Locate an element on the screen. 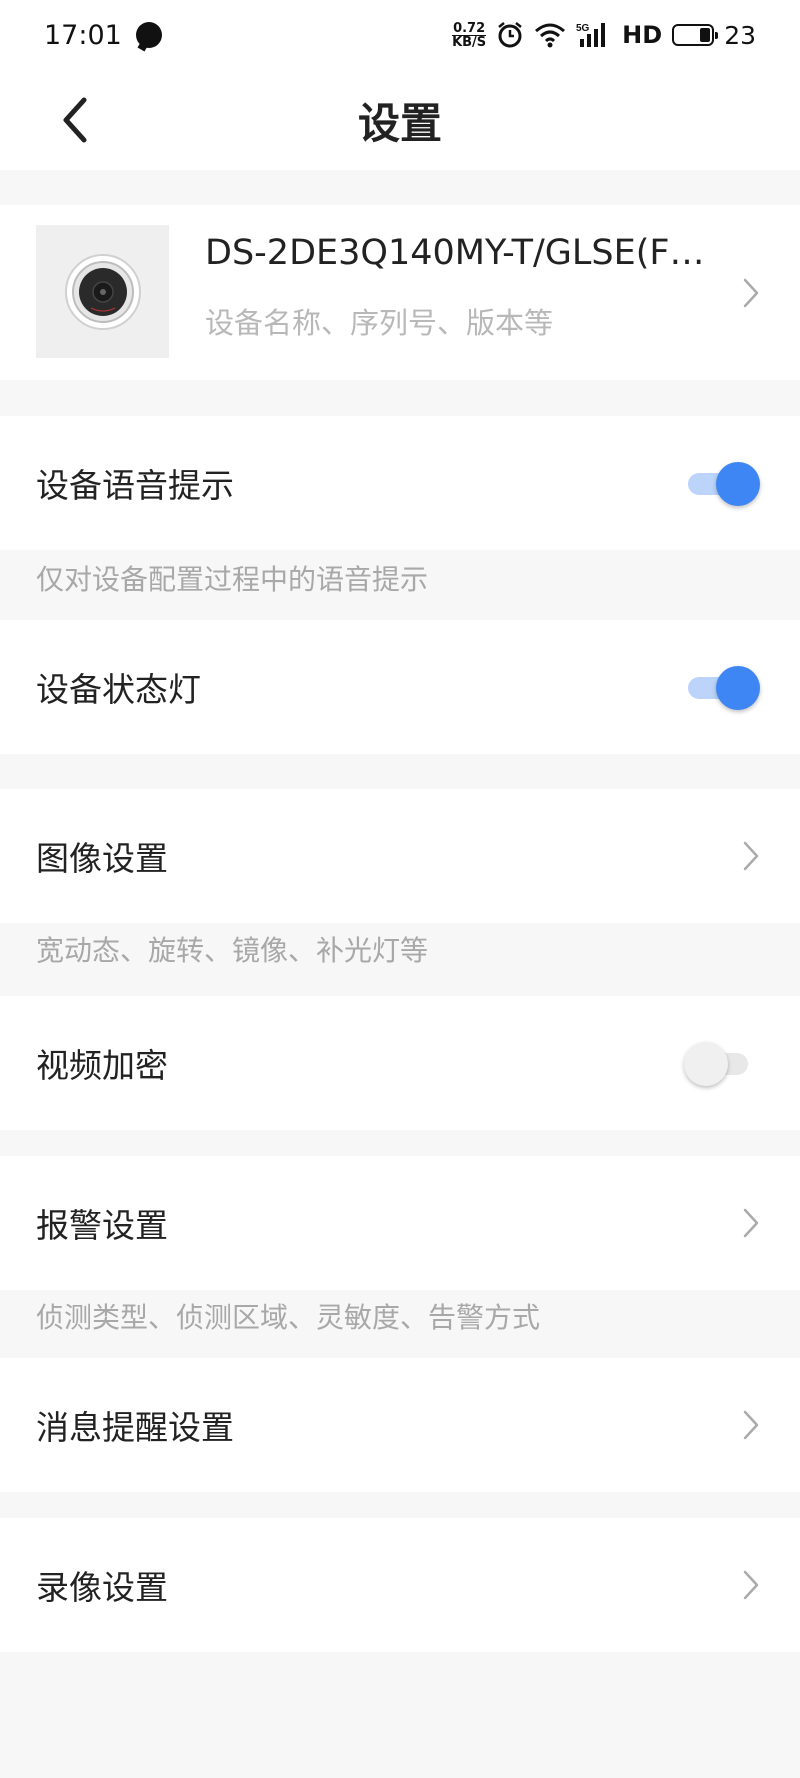 The width and height of the screenshot is (800, 1778). battery-level: 23 is located at coordinates (740, 35).